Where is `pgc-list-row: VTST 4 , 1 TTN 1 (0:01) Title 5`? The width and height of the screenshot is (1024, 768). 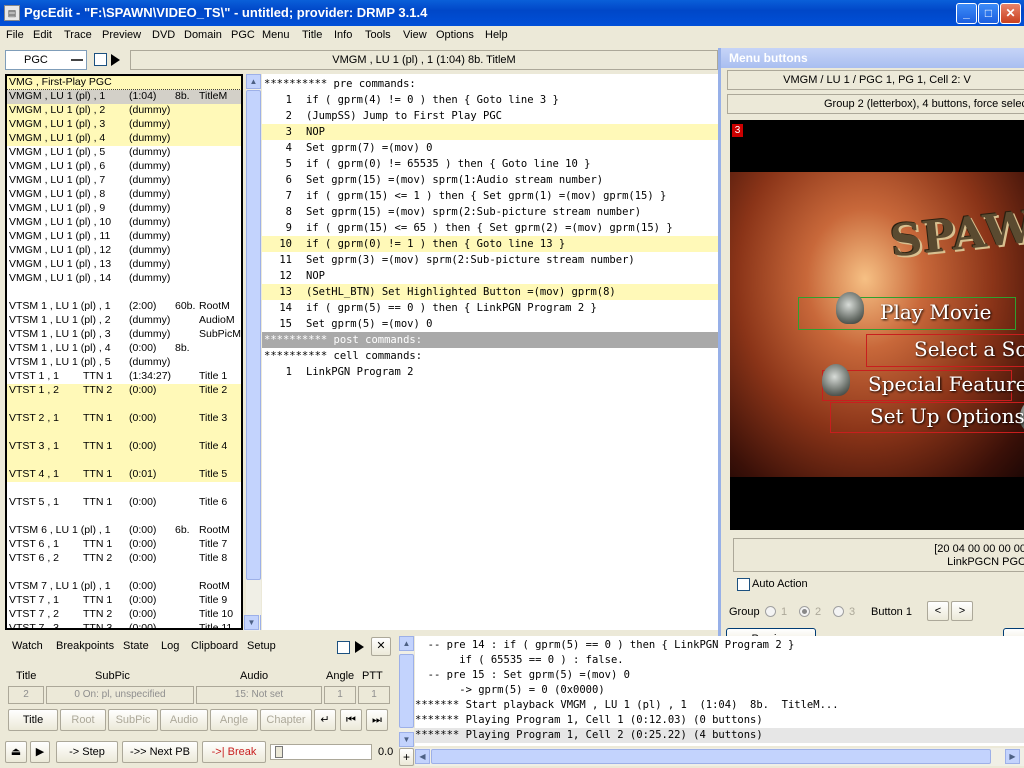 pgc-list-row: VTST 4 , 1 TTN 1 (0:01) Title 5 is located at coordinates (124, 475).